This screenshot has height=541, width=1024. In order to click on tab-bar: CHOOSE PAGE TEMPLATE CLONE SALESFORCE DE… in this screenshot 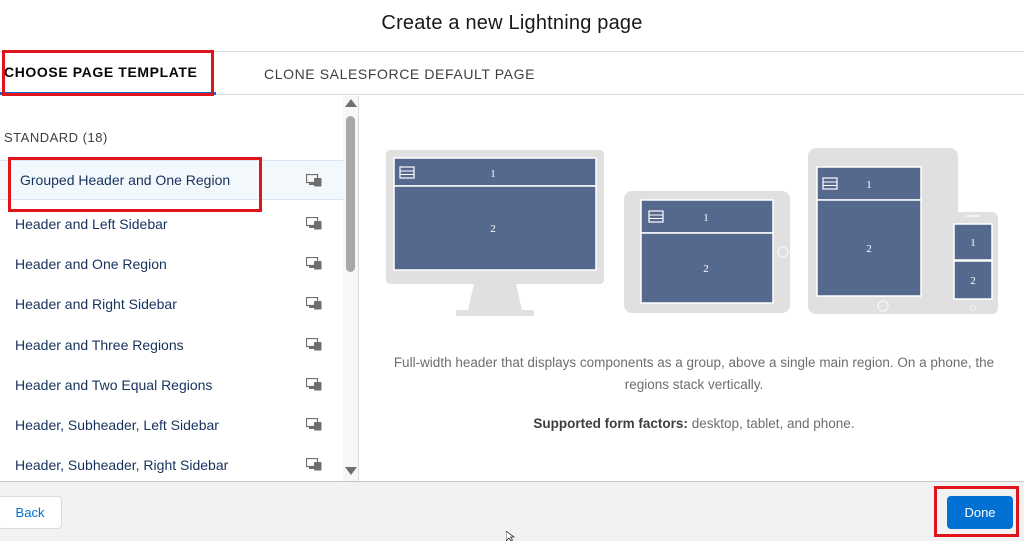, I will do `click(512, 73)`.